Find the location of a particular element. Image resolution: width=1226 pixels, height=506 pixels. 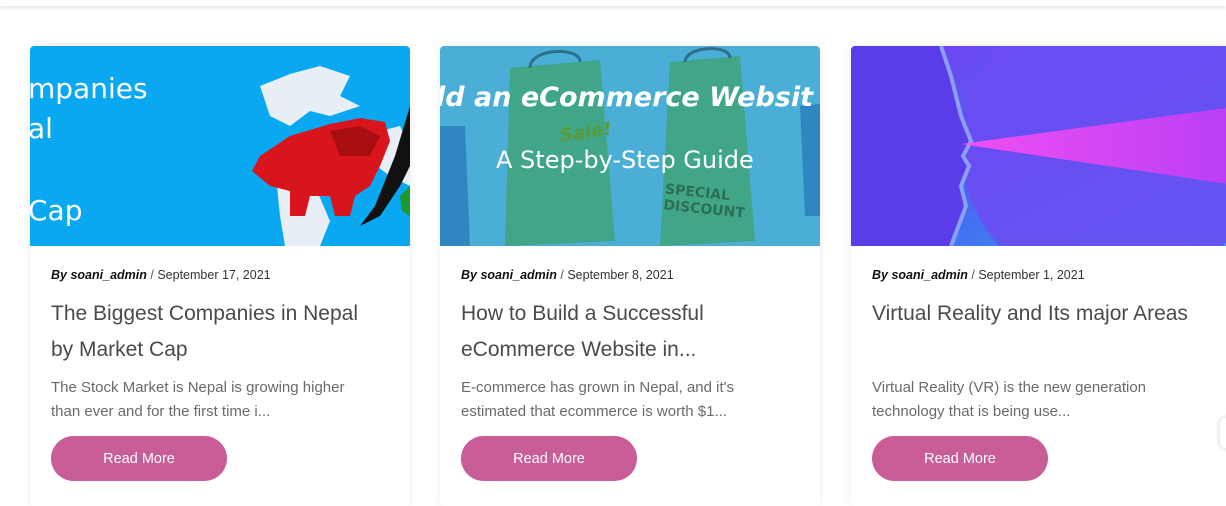

thumbnail-text: mpanies is located at coordinates (89, 88).